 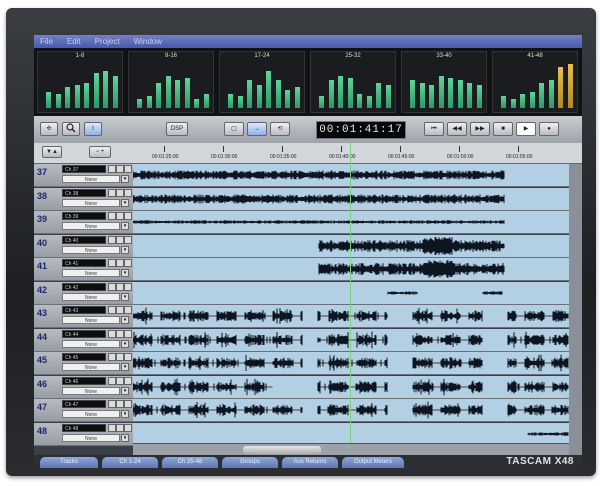 I want to click on track-header: 43 Ch 43 None ▾, so click(x=84, y=316).